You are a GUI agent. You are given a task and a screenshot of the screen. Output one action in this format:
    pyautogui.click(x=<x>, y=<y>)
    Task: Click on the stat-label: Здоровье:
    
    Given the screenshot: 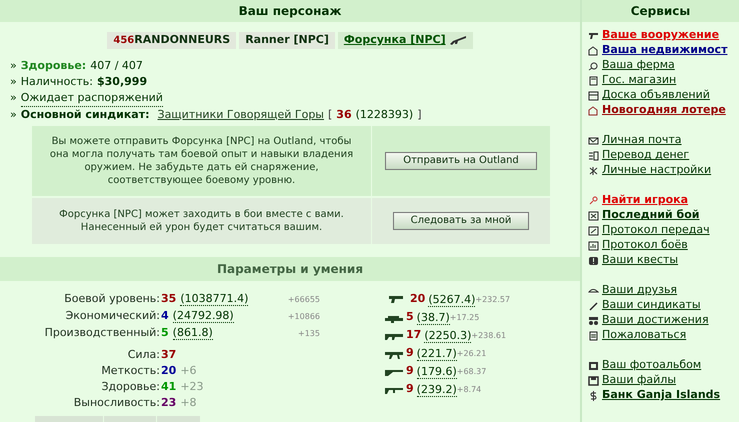 What is the action you would take?
    pyautogui.click(x=130, y=386)
    